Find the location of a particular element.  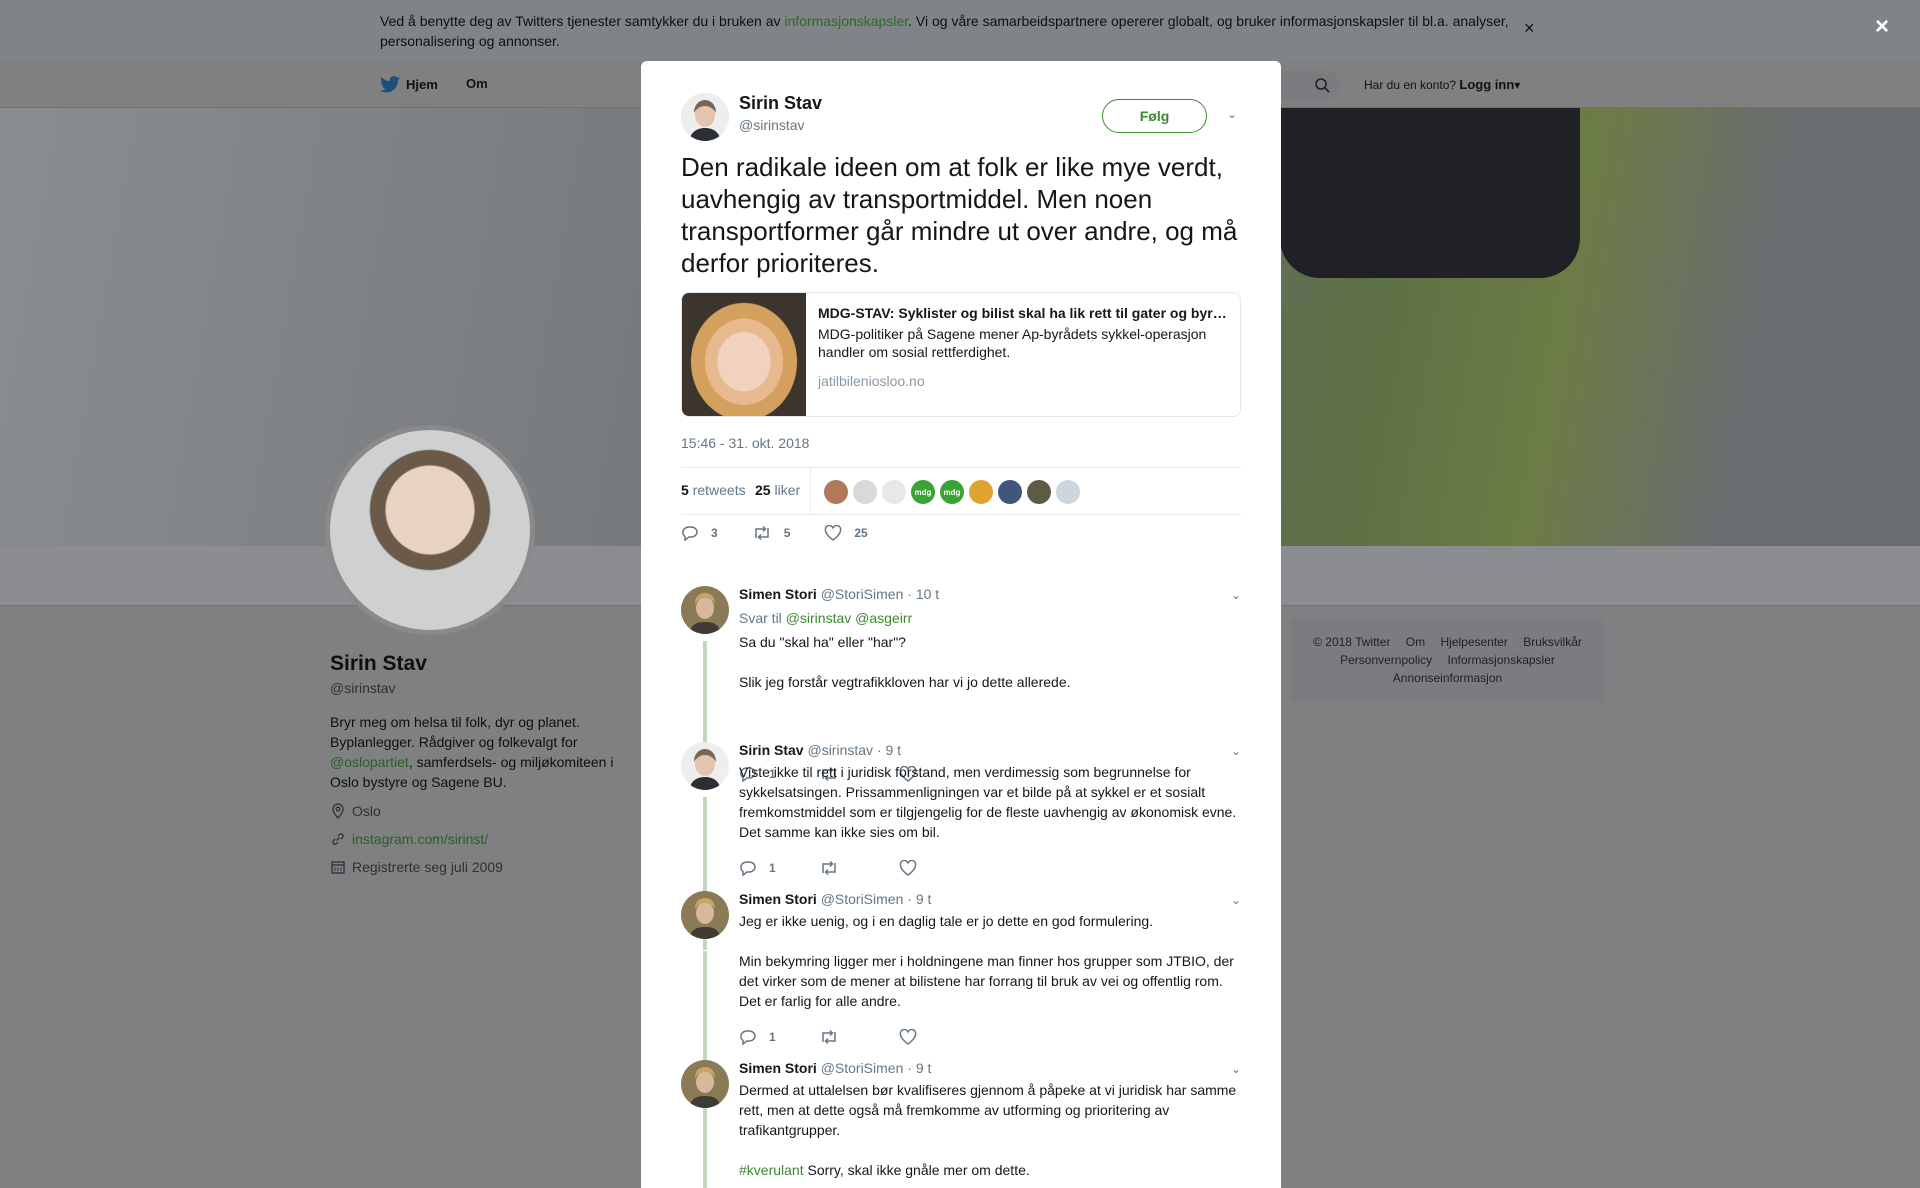

reply-count: 1 is located at coordinates (772, 868).